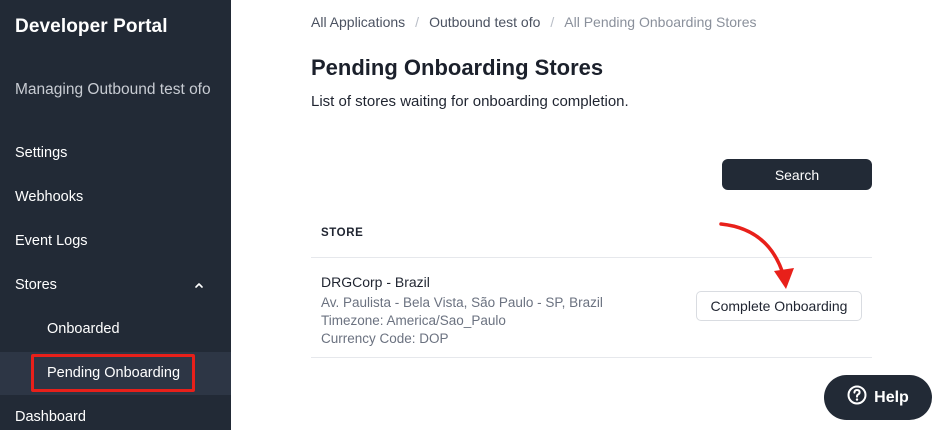 This screenshot has width=939, height=430. Describe the element at coordinates (797, 174) in the screenshot. I see `search-button: Search` at that location.